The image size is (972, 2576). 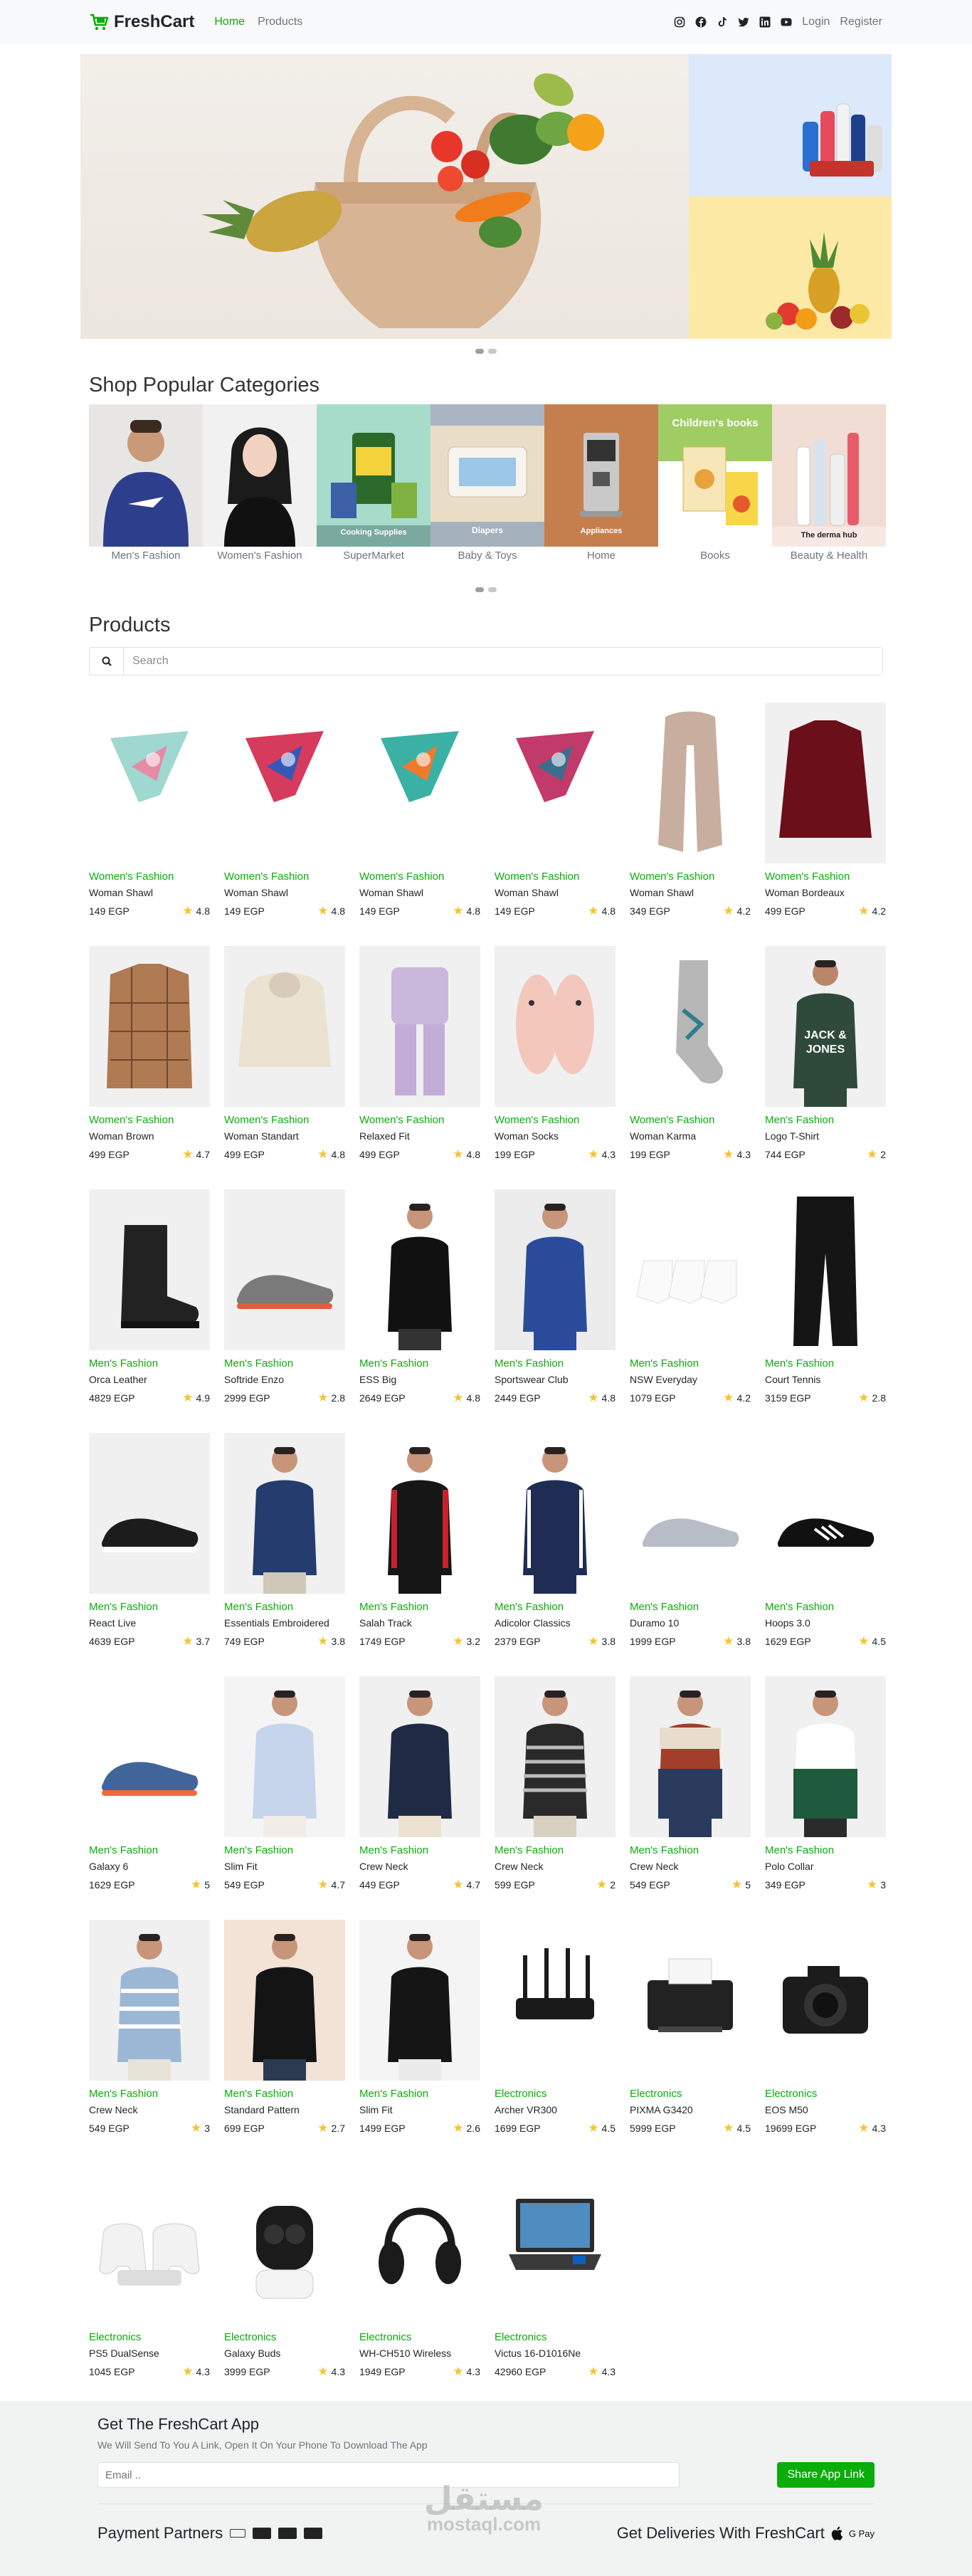 I want to click on category-womens-fashion: Women's Fashion, so click(x=260, y=483).